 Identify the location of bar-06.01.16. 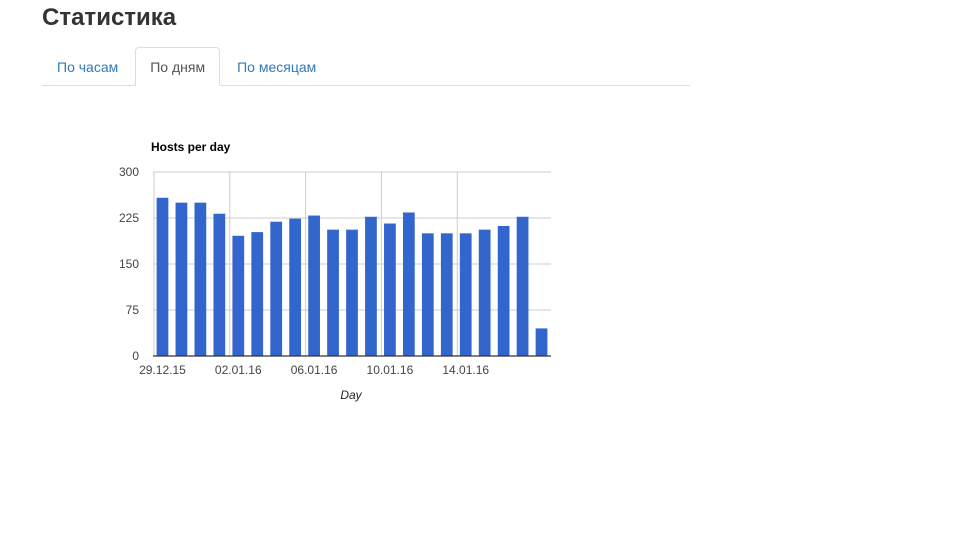
(314, 285).